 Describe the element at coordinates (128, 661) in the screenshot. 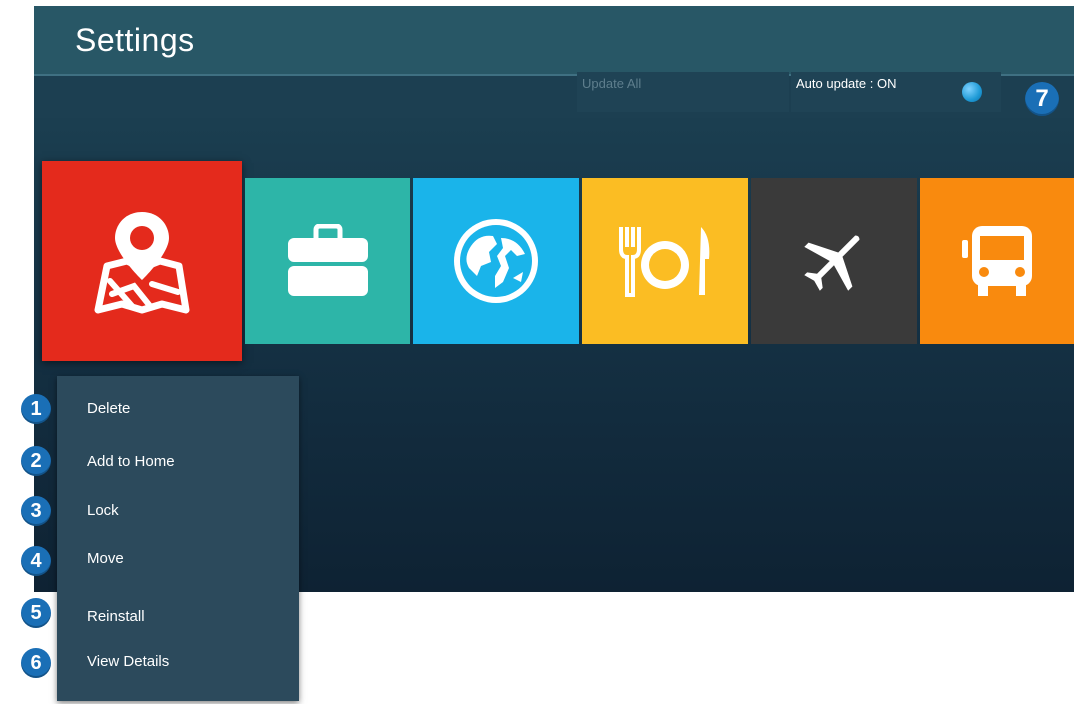

I see `menu-item-view-details: View Details` at that location.